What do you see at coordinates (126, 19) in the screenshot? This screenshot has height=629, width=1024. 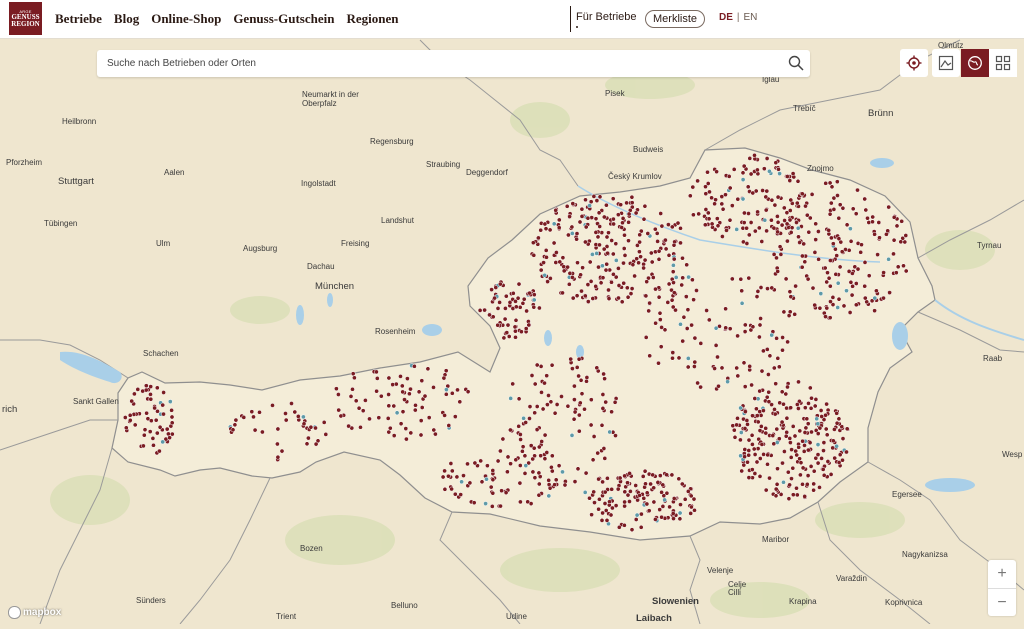 I see `nav-item-blog: Blog` at bounding box center [126, 19].